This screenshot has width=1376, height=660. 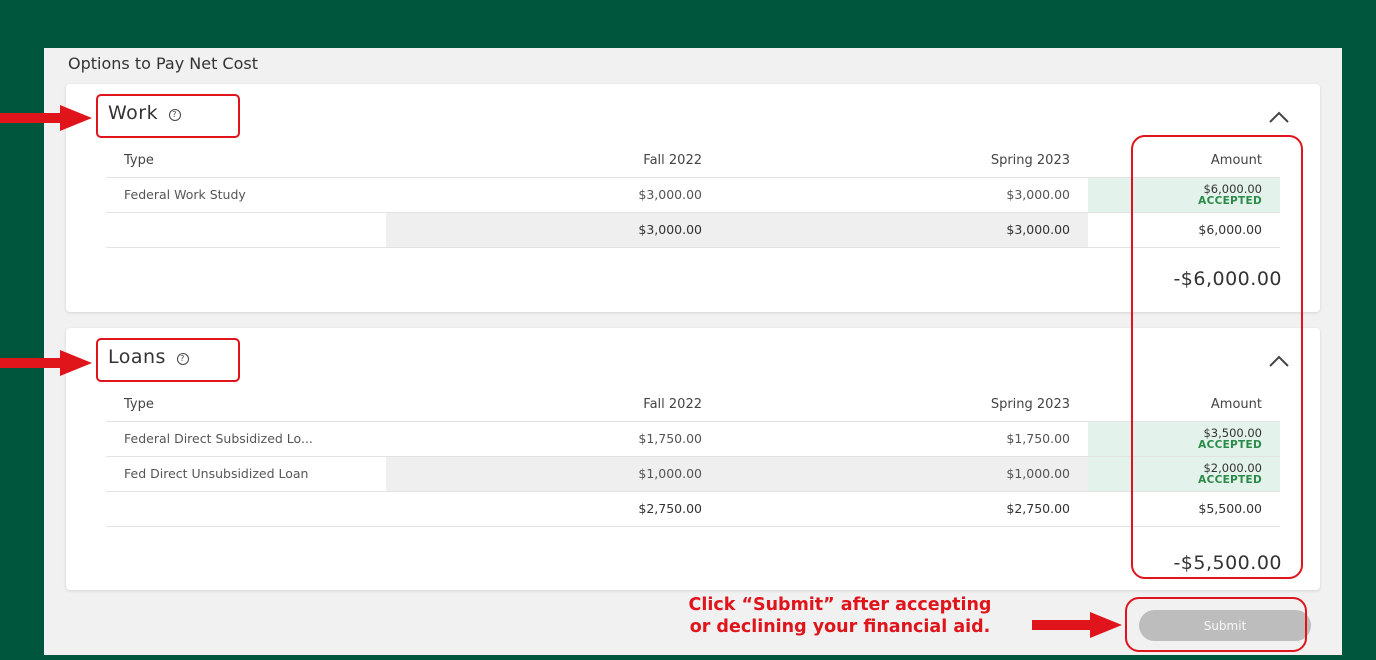 I want to click on spring-total: $2,750.00, so click(x=896, y=509).